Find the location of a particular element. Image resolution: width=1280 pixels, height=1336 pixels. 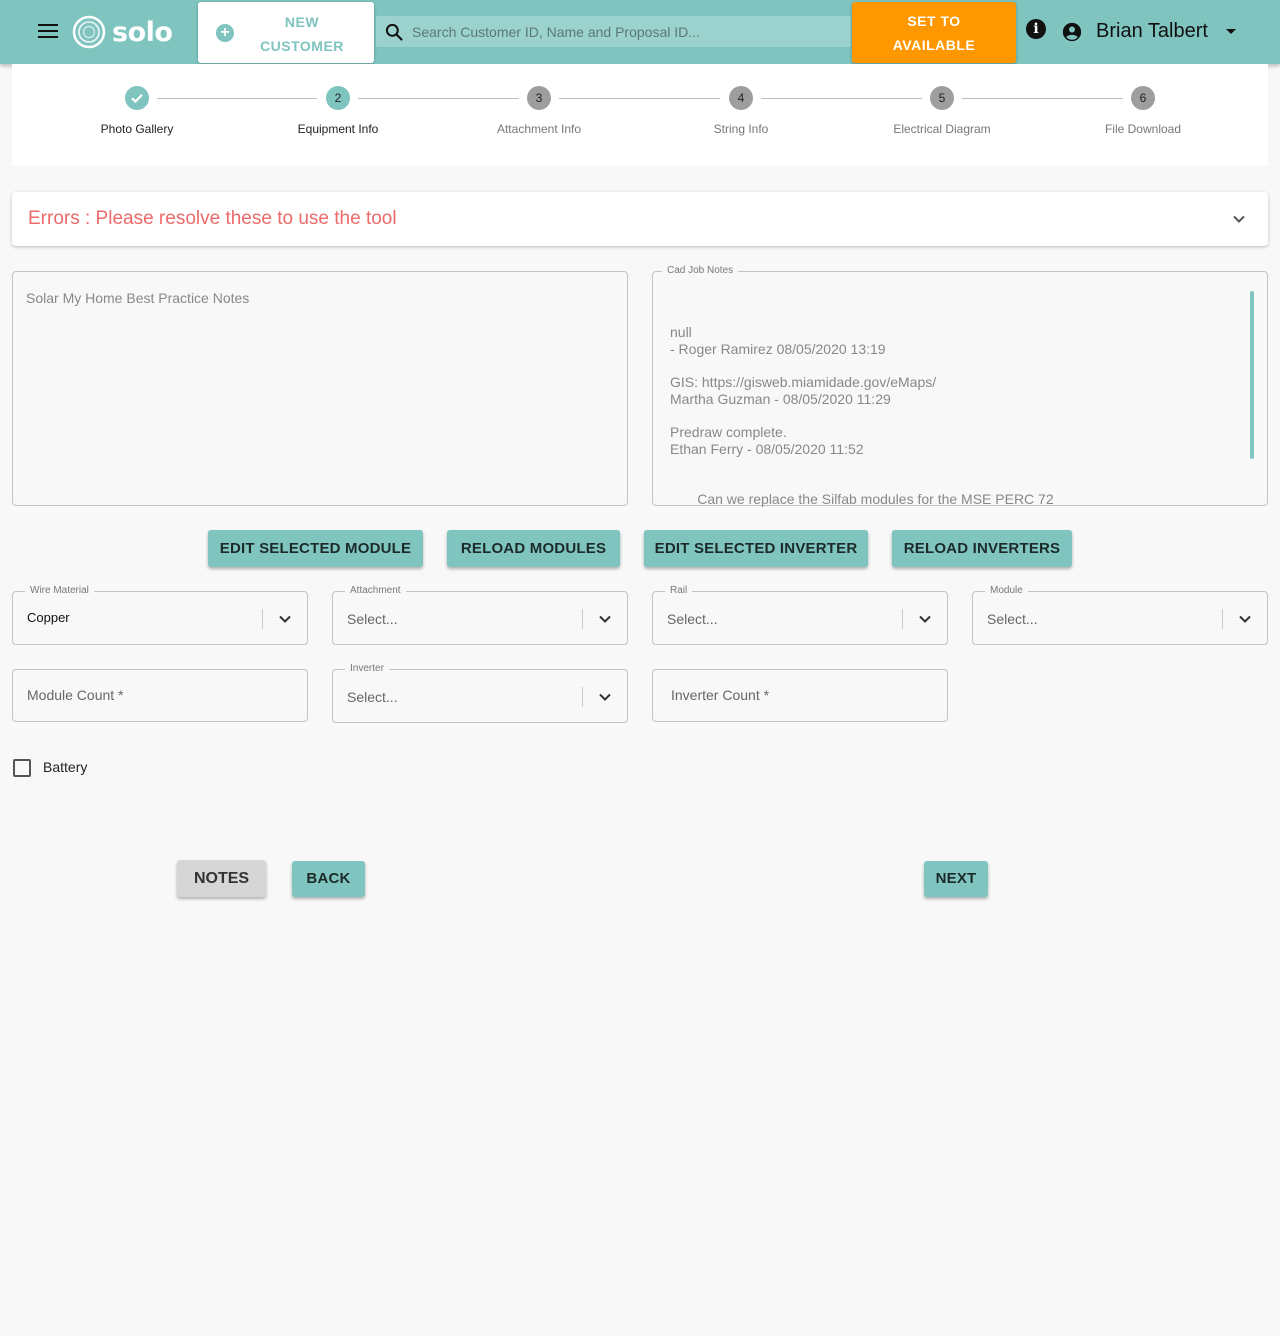

reload-modules-button: RELOAD MODULES is located at coordinates (533, 548).